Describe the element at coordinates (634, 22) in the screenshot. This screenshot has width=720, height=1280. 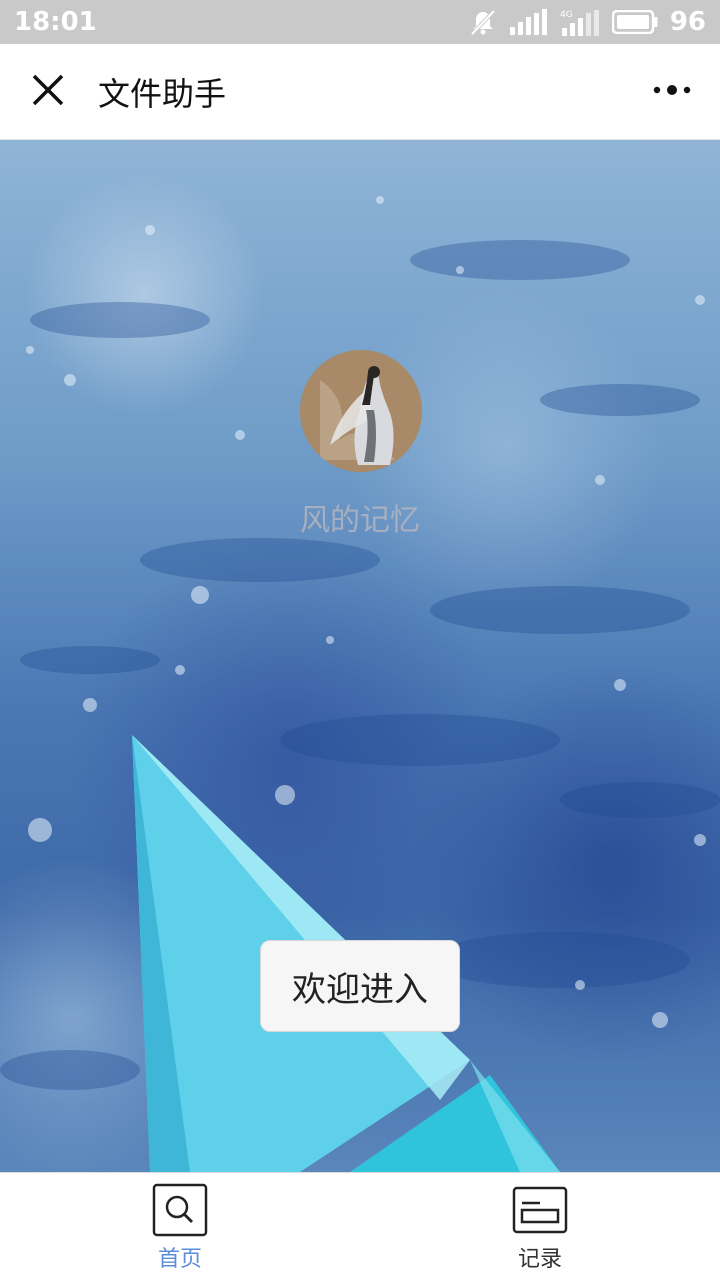
I see `battery-icon` at that location.